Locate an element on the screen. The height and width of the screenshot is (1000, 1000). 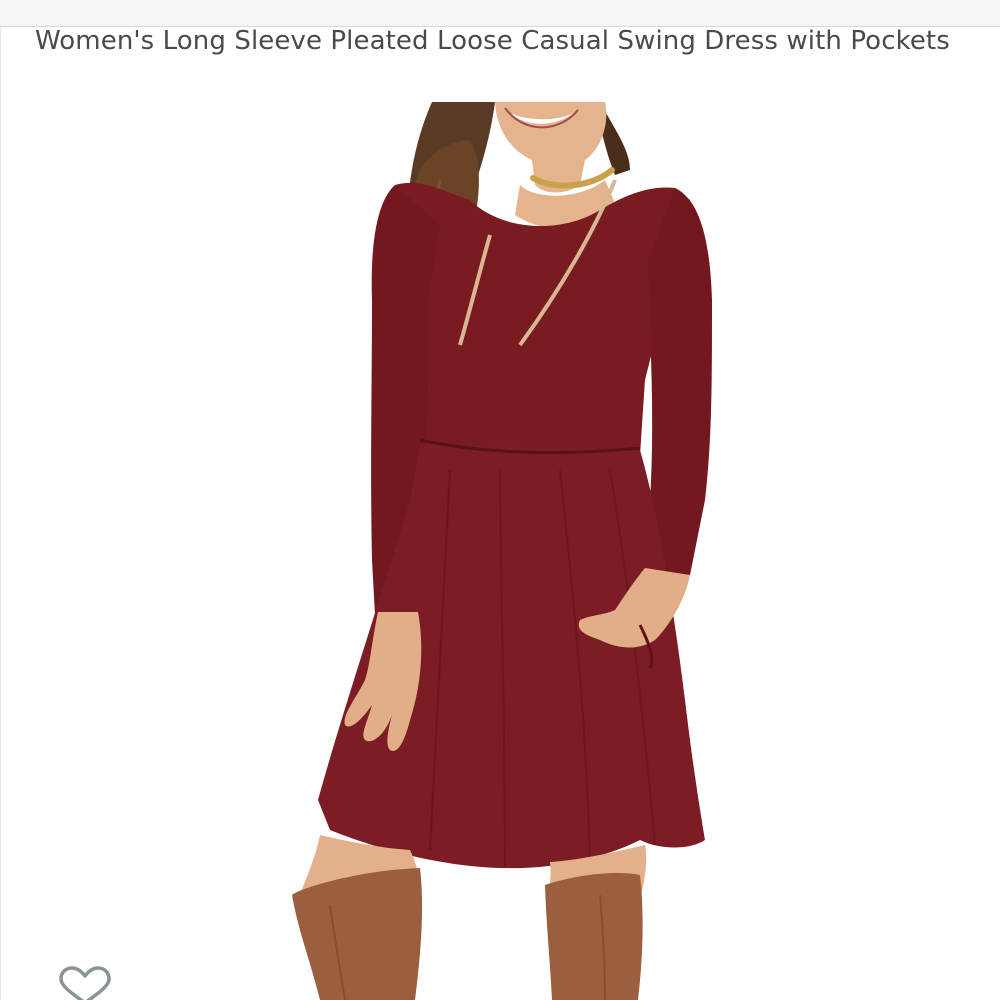
heart-outline-icon is located at coordinates (85, 983).